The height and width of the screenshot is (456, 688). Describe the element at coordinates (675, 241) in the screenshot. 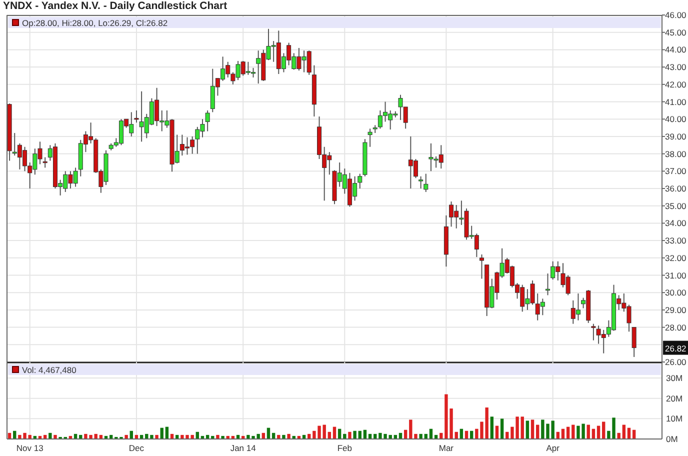

I see `axis-label: 33.00` at that location.